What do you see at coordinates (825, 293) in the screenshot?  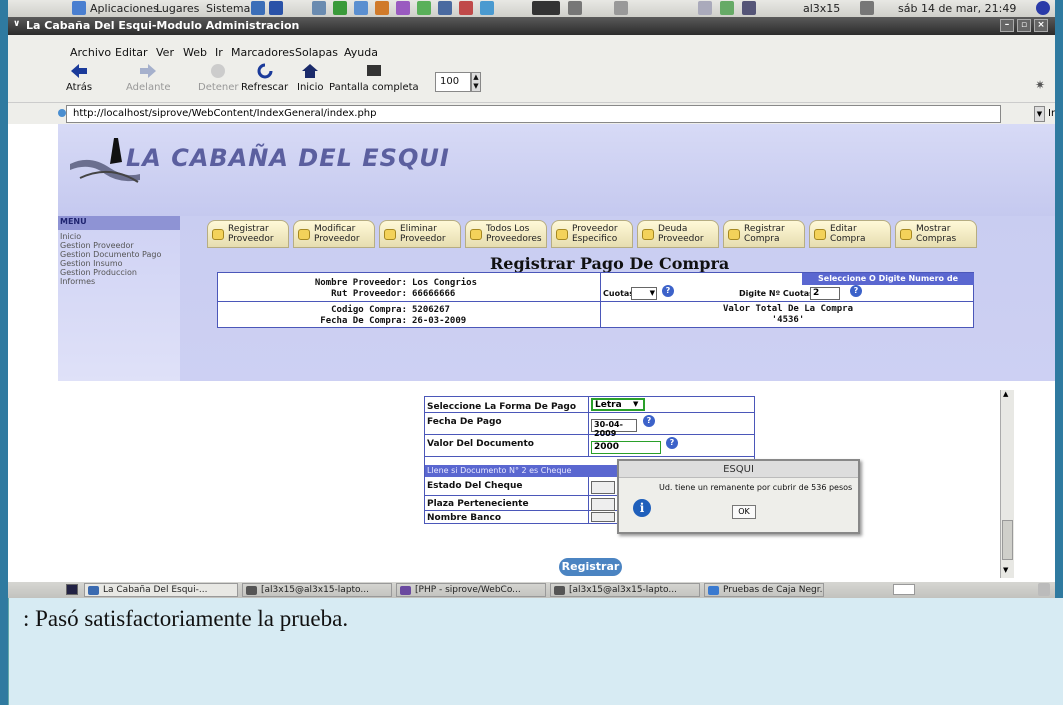 I see `digite-cuotas-input: 2` at bounding box center [825, 293].